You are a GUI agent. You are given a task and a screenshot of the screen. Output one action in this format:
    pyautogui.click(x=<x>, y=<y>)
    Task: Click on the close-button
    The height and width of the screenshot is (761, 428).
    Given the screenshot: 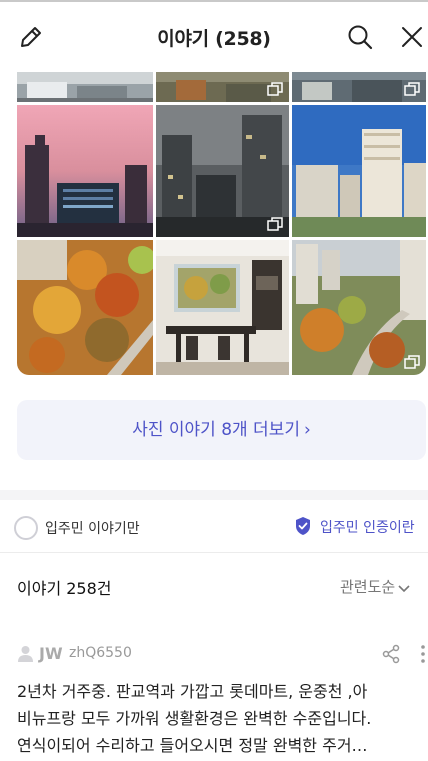 What is the action you would take?
    pyautogui.click(x=412, y=37)
    